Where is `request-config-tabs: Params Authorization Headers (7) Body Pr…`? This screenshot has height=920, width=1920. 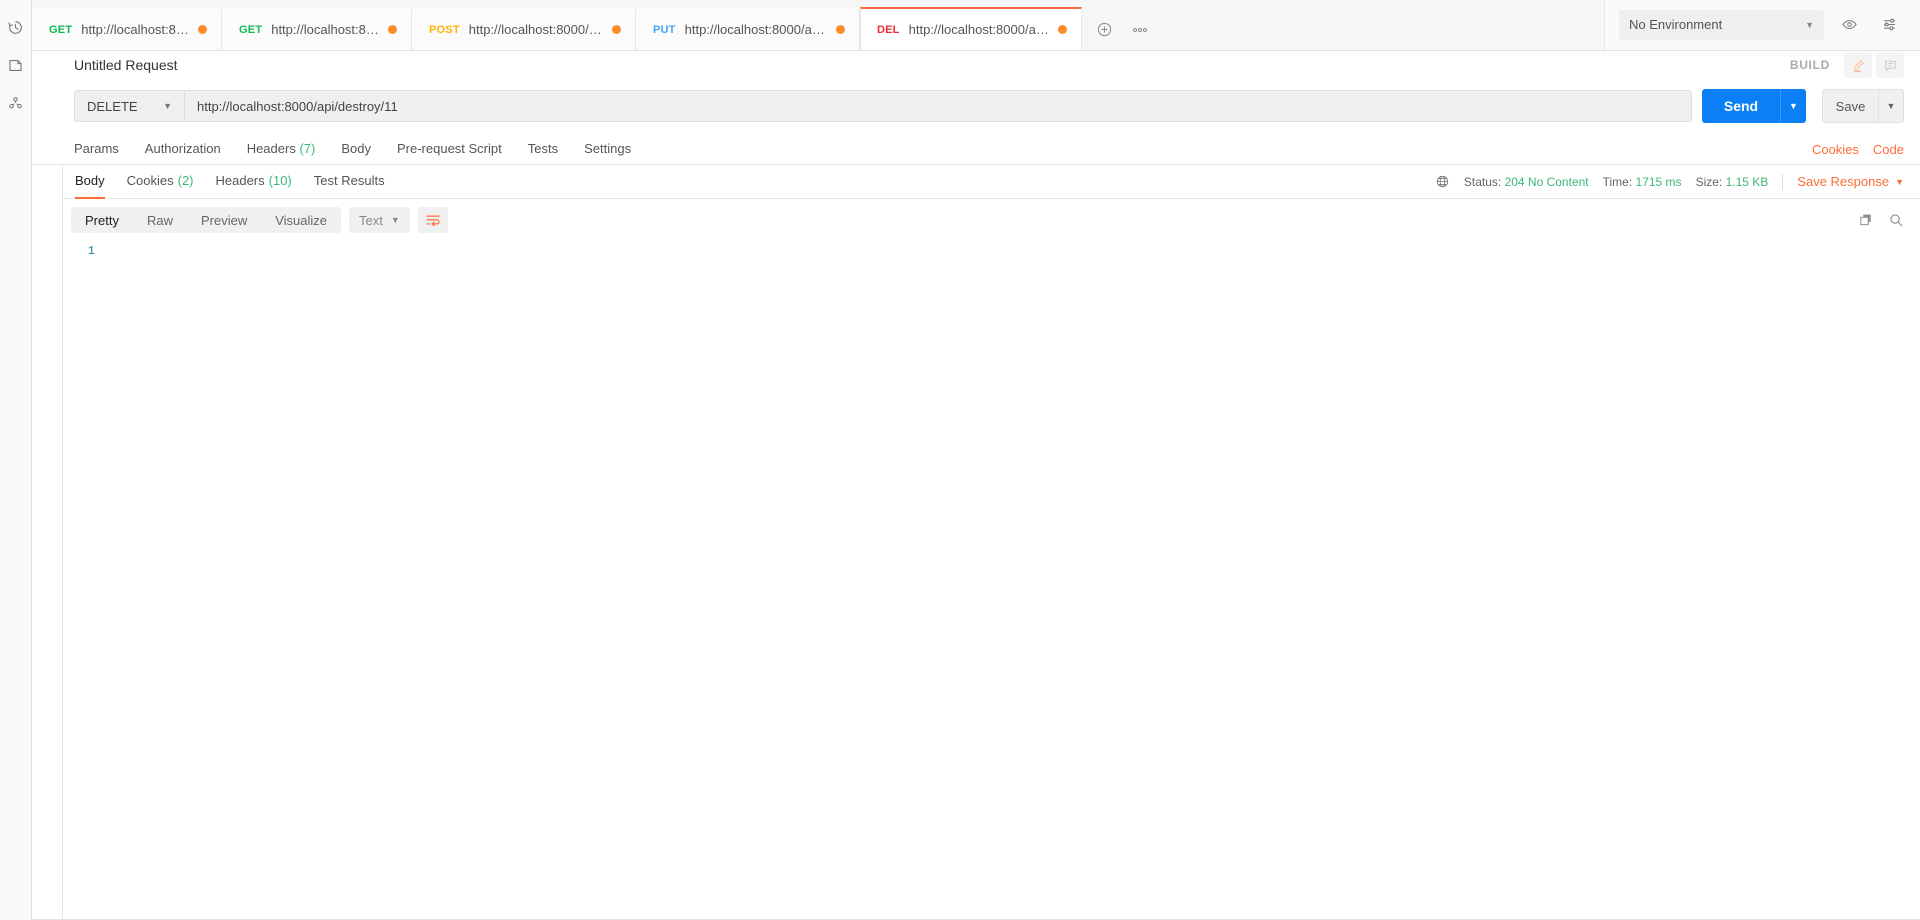
request-config-tabs: Params Authorization Headers (7) Body Pr… is located at coordinates (976, 150).